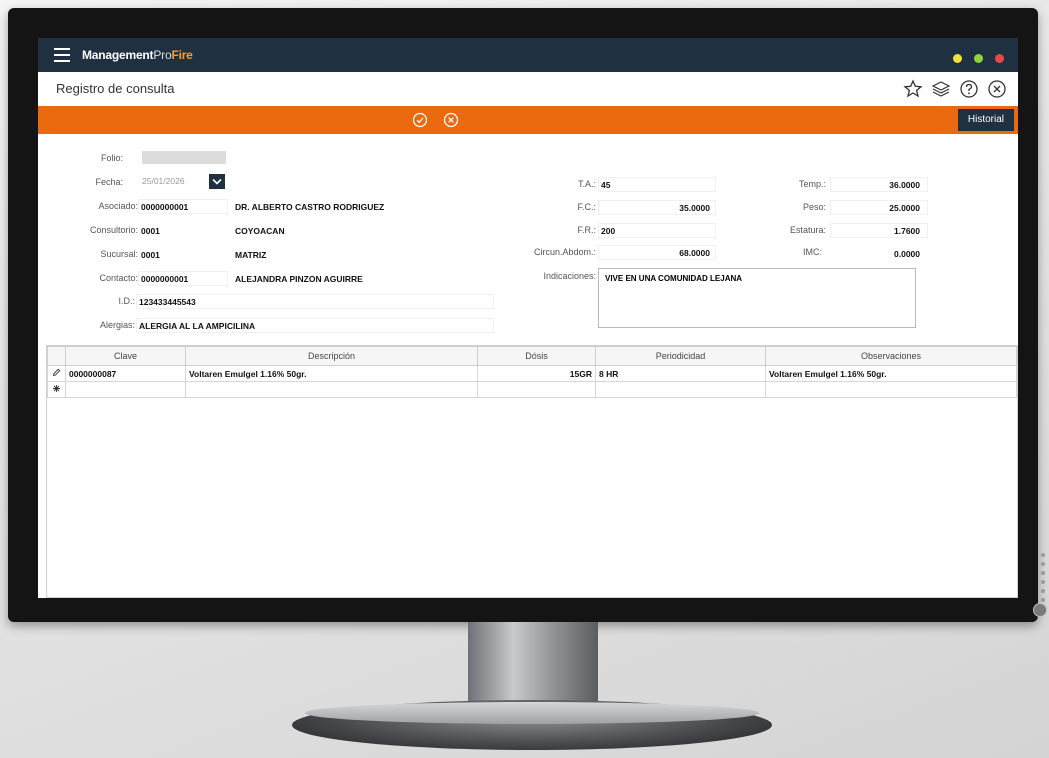 Image resolution: width=1049 pixels, height=758 pixels. I want to click on monitor-side-dots, so click(1043, 580).